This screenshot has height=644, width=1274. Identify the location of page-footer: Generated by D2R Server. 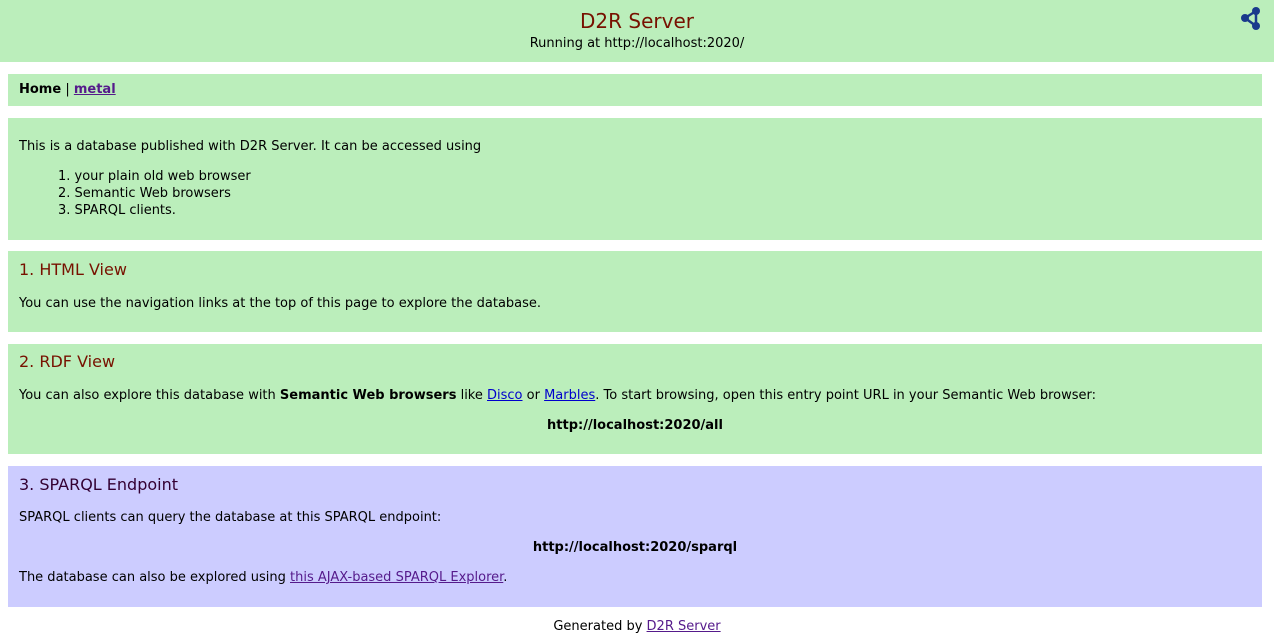
(637, 626).